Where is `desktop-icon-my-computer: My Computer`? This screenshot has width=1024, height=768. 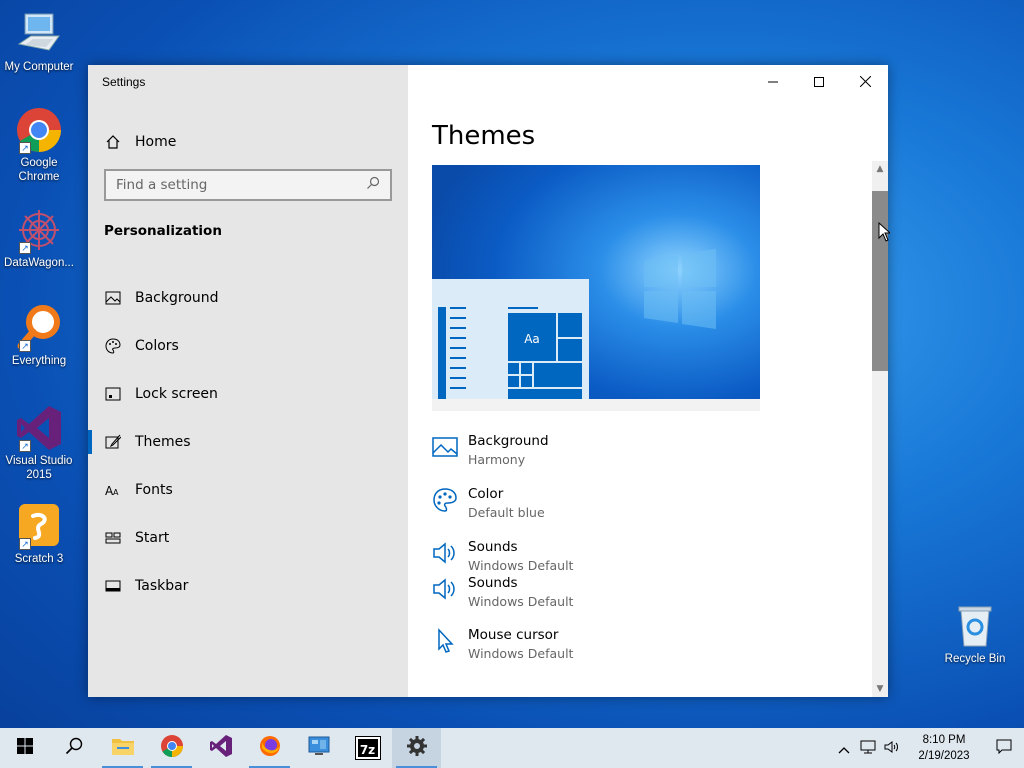 desktop-icon-my-computer: My Computer is located at coordinates (39, 42).